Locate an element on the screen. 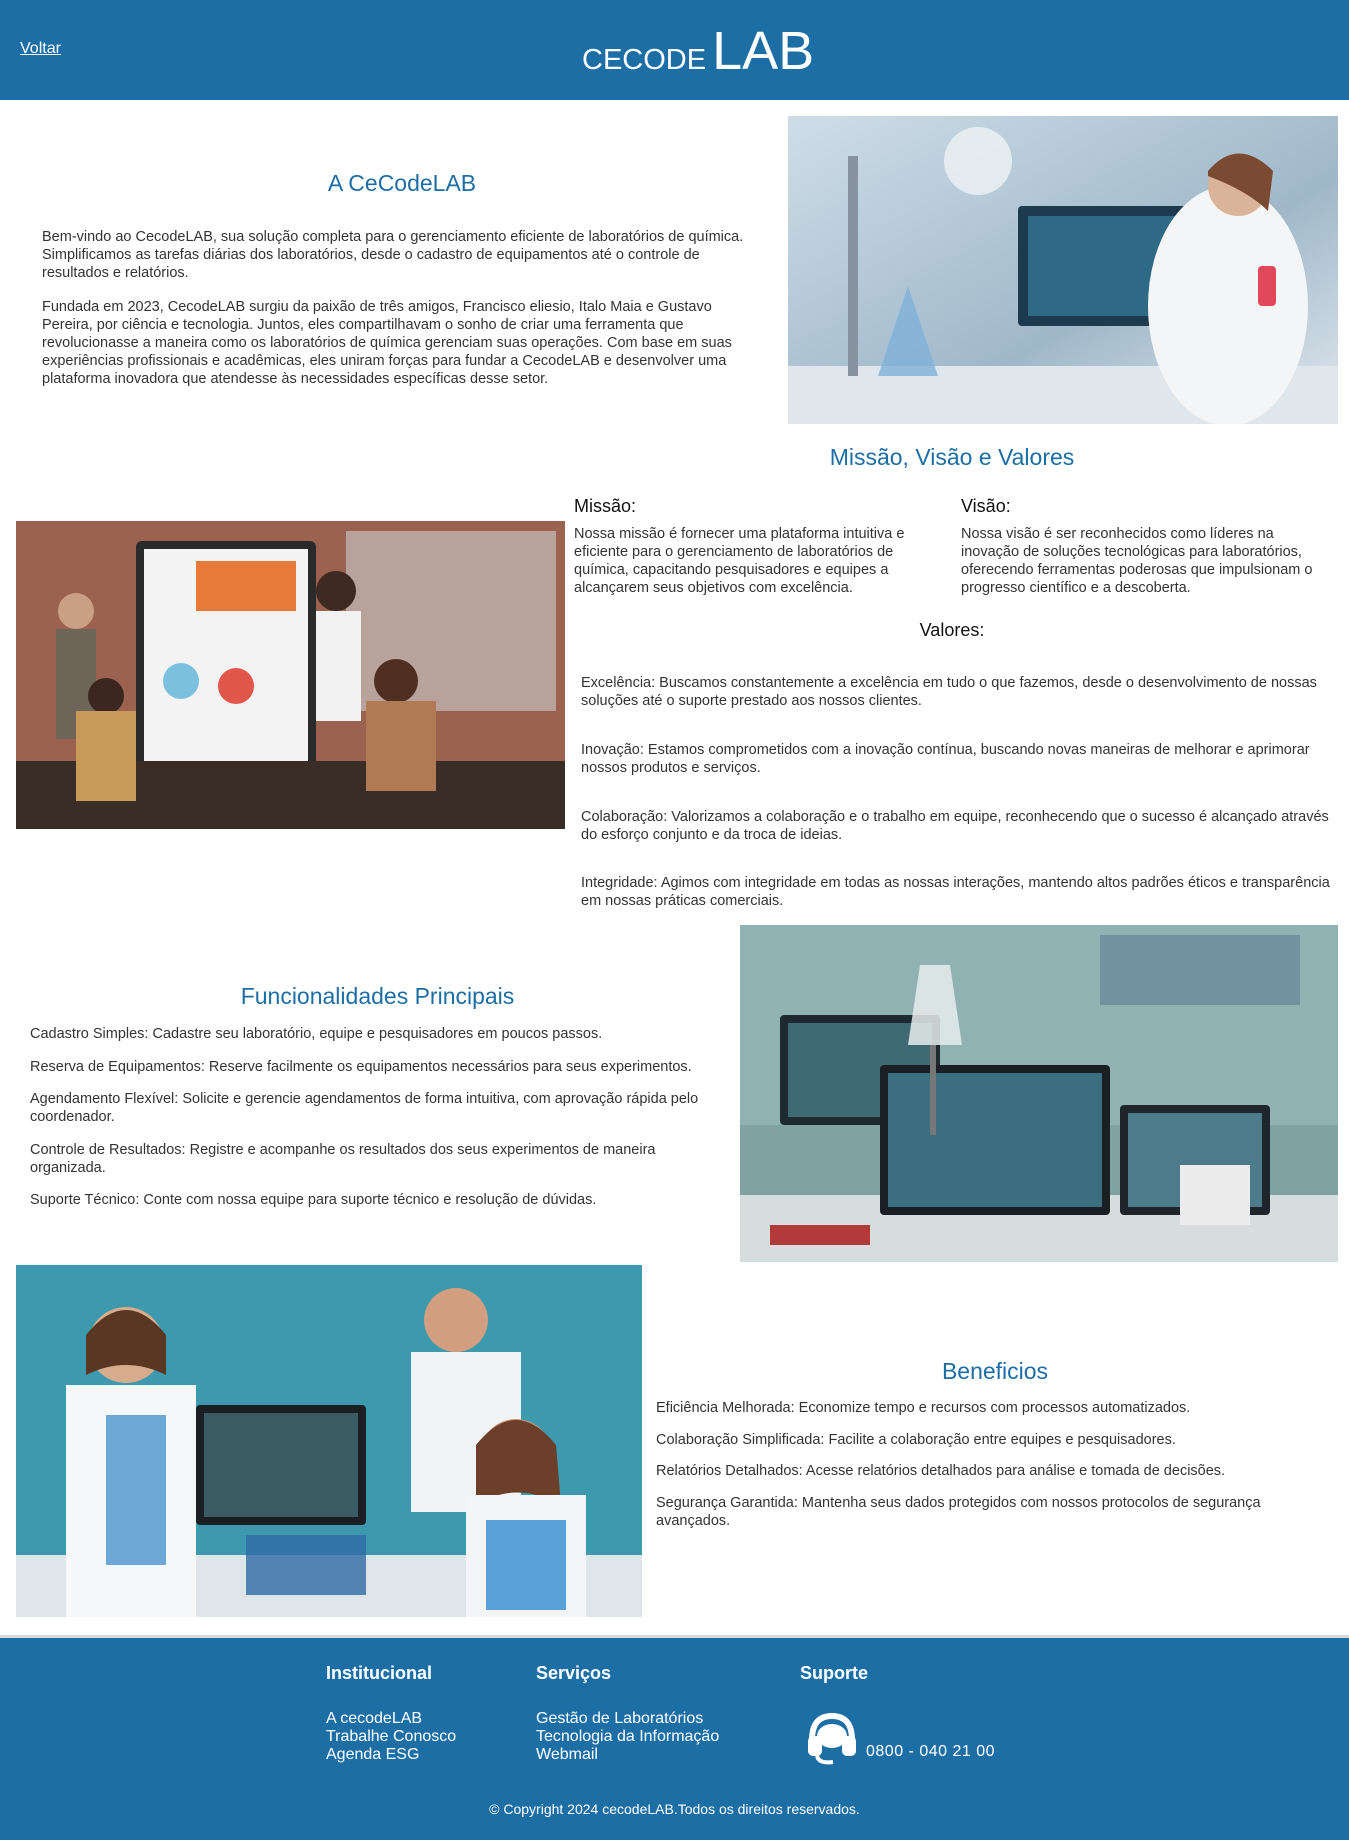 Image resolution: width=1349 pixels, height=1840 pixels. footer-suporte-title: Suporte is located at coordinates (834, 1673).